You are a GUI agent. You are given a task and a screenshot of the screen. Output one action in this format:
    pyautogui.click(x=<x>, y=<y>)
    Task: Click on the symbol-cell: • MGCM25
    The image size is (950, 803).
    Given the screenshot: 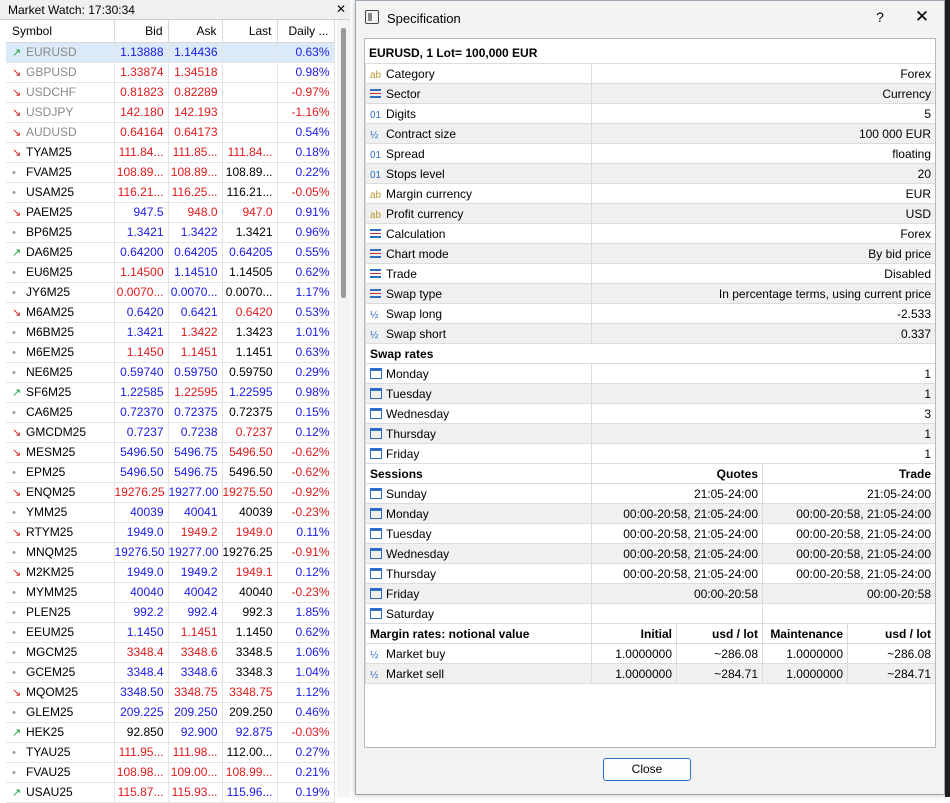 What is the action you would take?
    pyautogui.click(x=60, y=652)
    